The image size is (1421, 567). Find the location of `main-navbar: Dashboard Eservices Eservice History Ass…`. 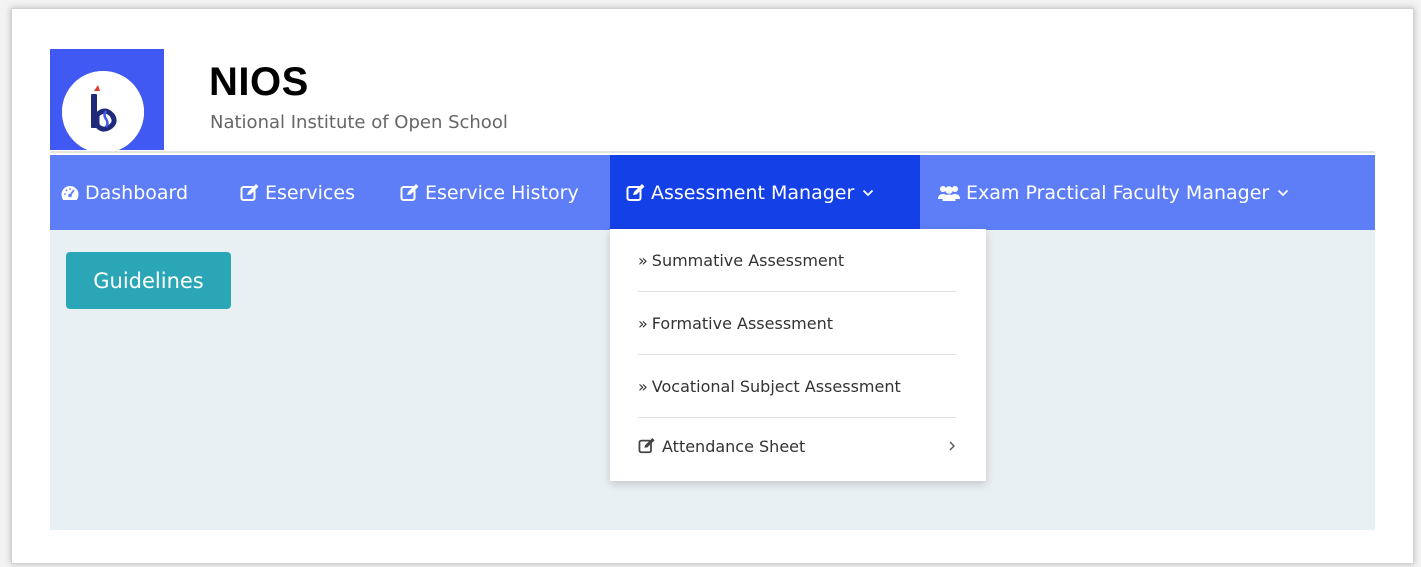

main-navbar: Dashboard Eservices Eservice History Ass… is located at coordinates (712, 192).